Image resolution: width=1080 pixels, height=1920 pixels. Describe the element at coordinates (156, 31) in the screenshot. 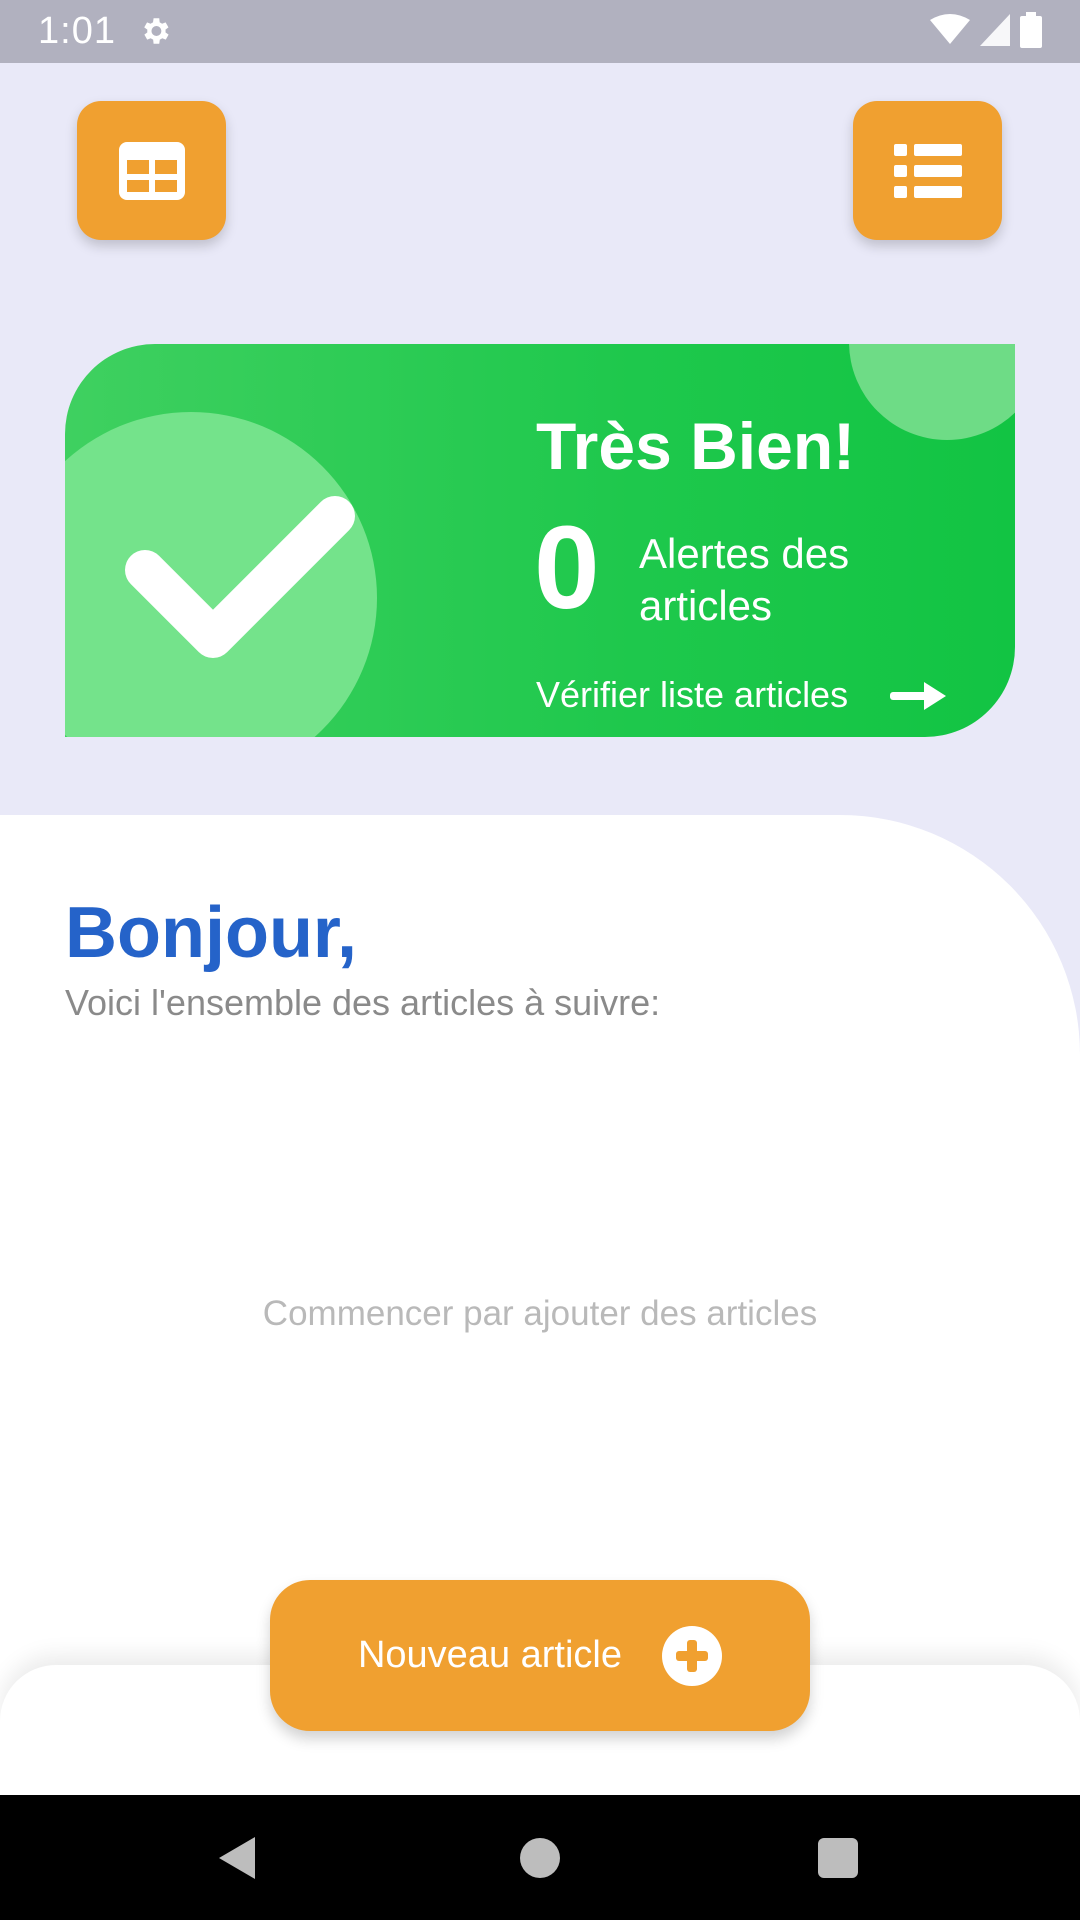

I see `settings-gear-icon` at that location.